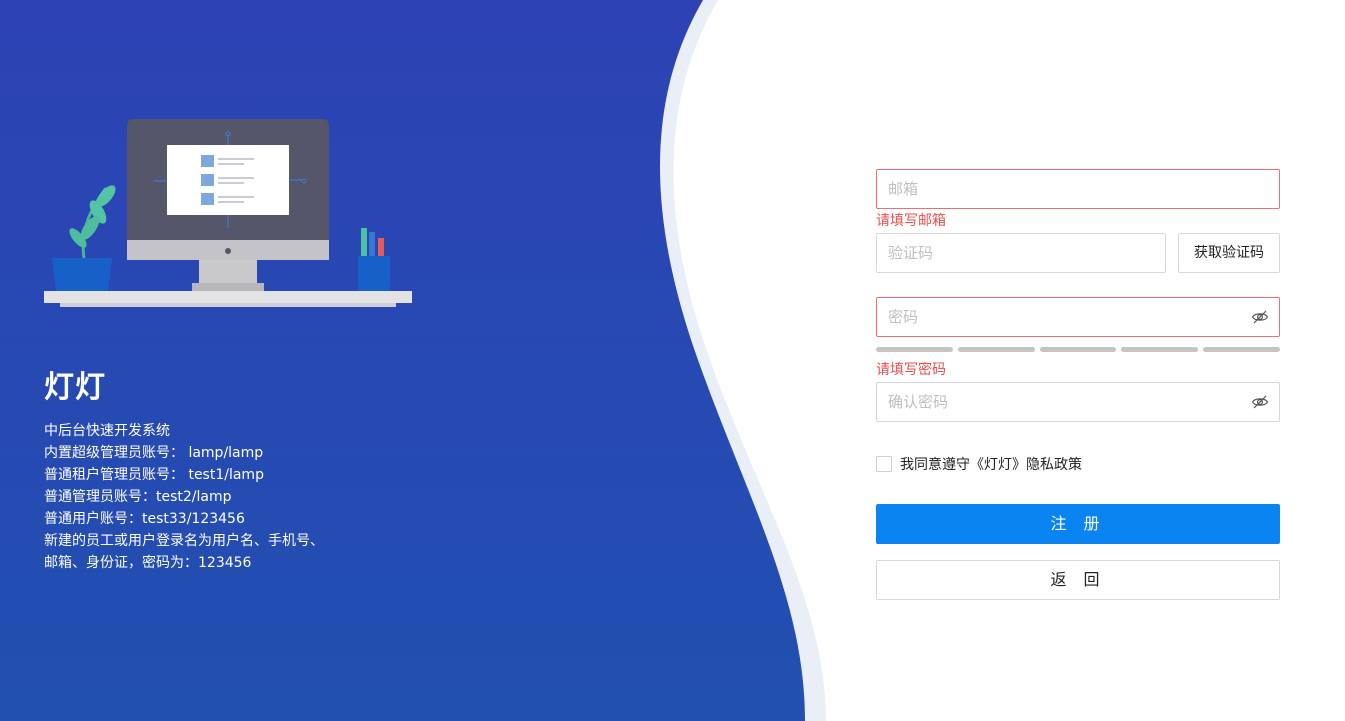 This screenshot has width=1345, height=721. What do you see at coordinates (148, 563) in the screenshot?
I see `intro-line: 邮箱、身份证，密码为：123456` at bounding box center [148, 563].